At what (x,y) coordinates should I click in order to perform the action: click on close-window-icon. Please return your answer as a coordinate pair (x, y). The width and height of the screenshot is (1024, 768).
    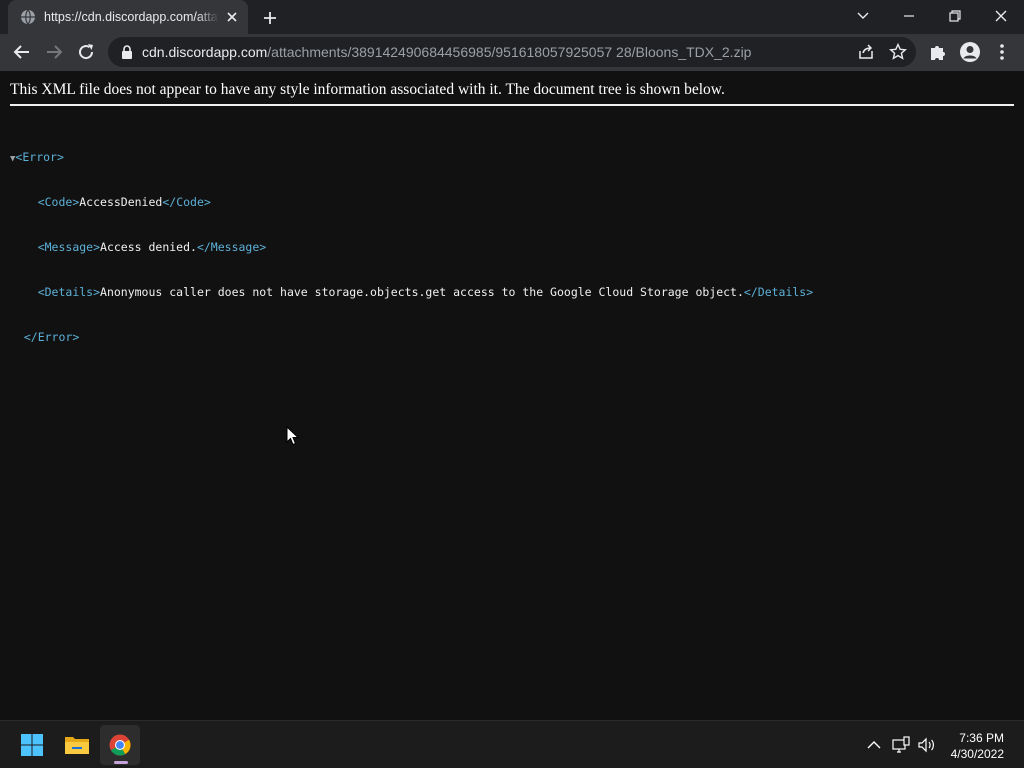
    Looking at the image, I should click on (1001, 16).